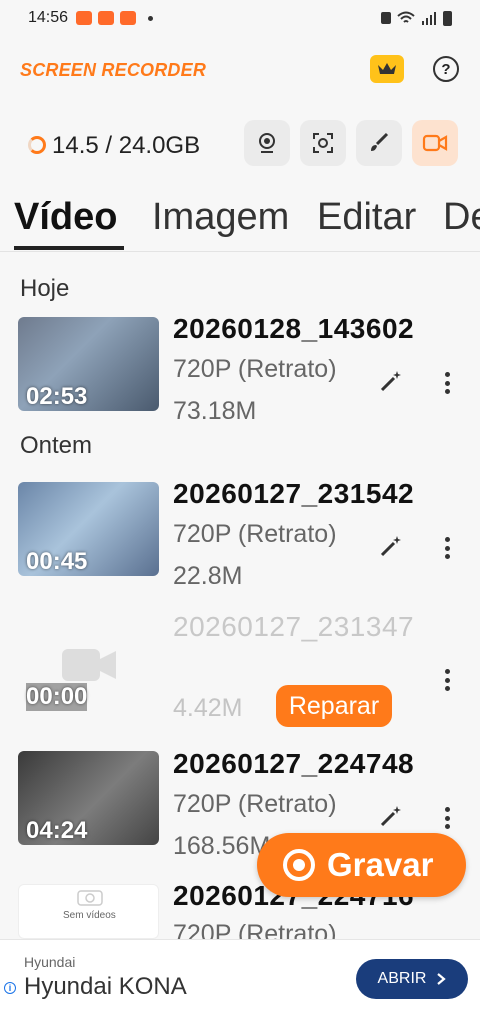  I want to click on video-duration: 00:45, so click(57, 561).